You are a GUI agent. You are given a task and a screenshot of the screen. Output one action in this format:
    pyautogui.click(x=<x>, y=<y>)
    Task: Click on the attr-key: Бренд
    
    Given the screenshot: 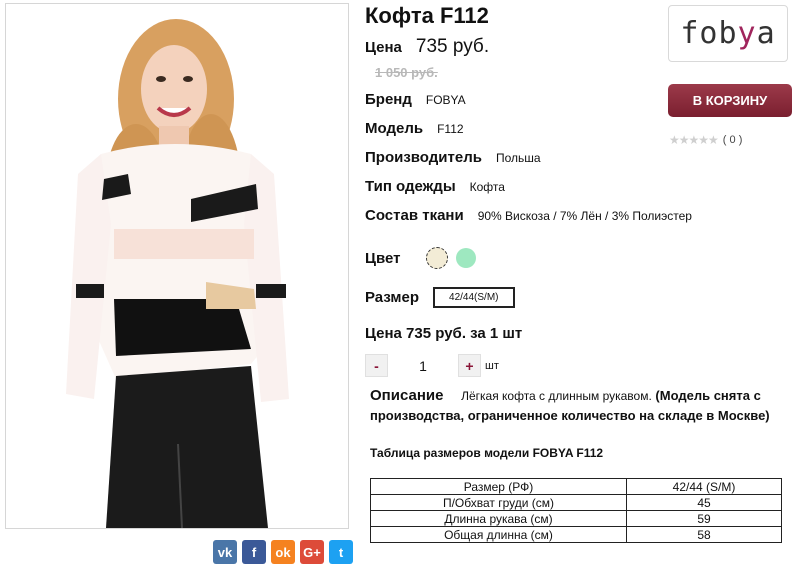 What is the action you would take?
    pyautogui.click(x=388, y=99)
    